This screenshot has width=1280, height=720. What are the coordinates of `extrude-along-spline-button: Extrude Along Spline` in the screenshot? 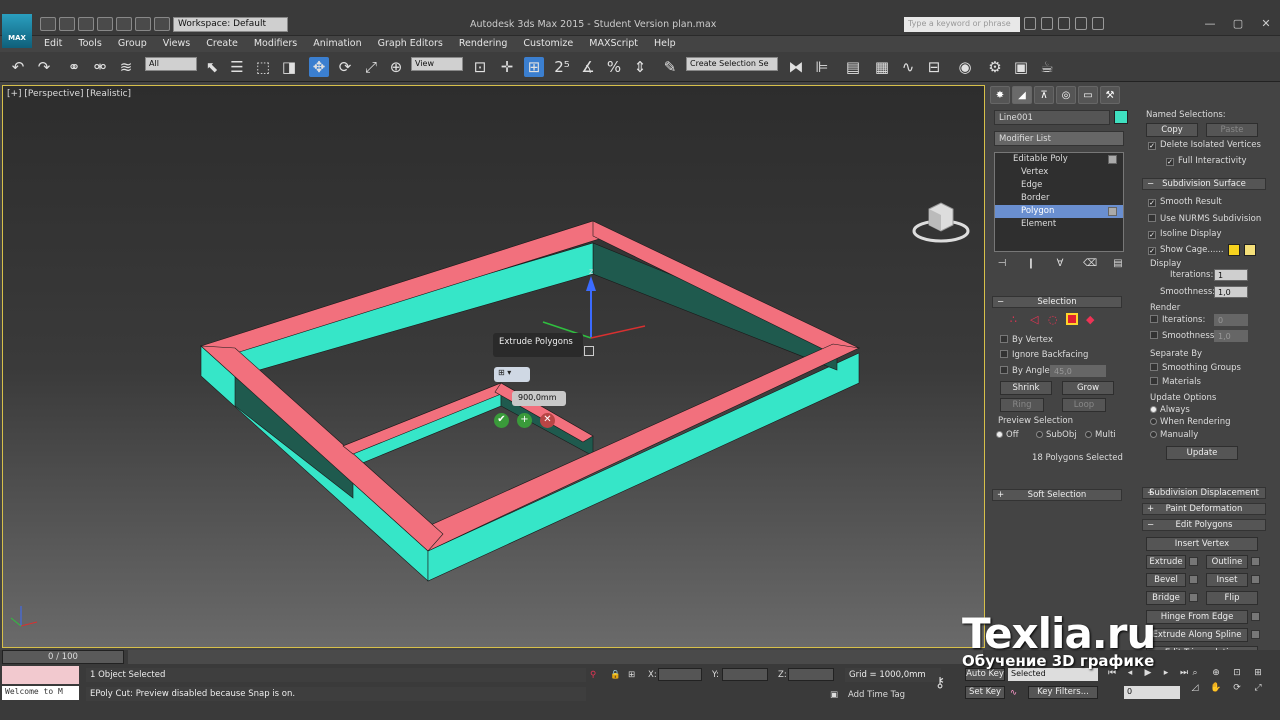 It's located at (1197, 635).